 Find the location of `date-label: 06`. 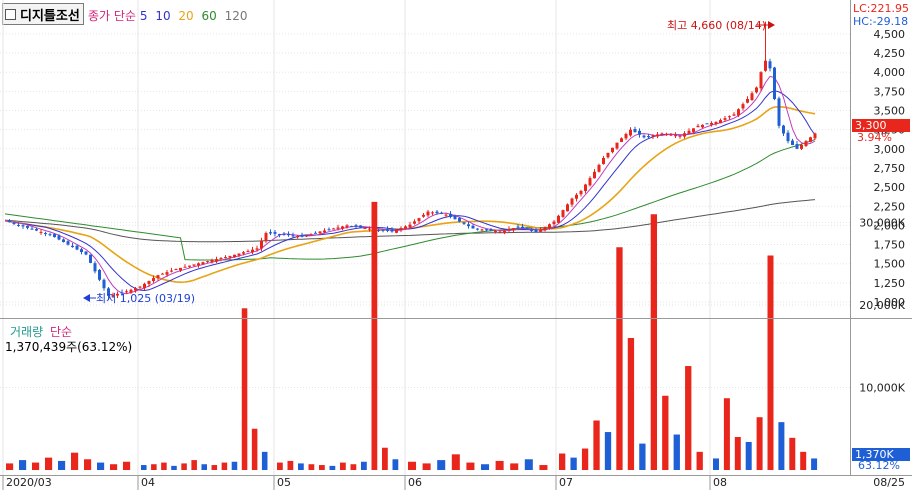

date-label: 06 is located at coordinates (415, 482).